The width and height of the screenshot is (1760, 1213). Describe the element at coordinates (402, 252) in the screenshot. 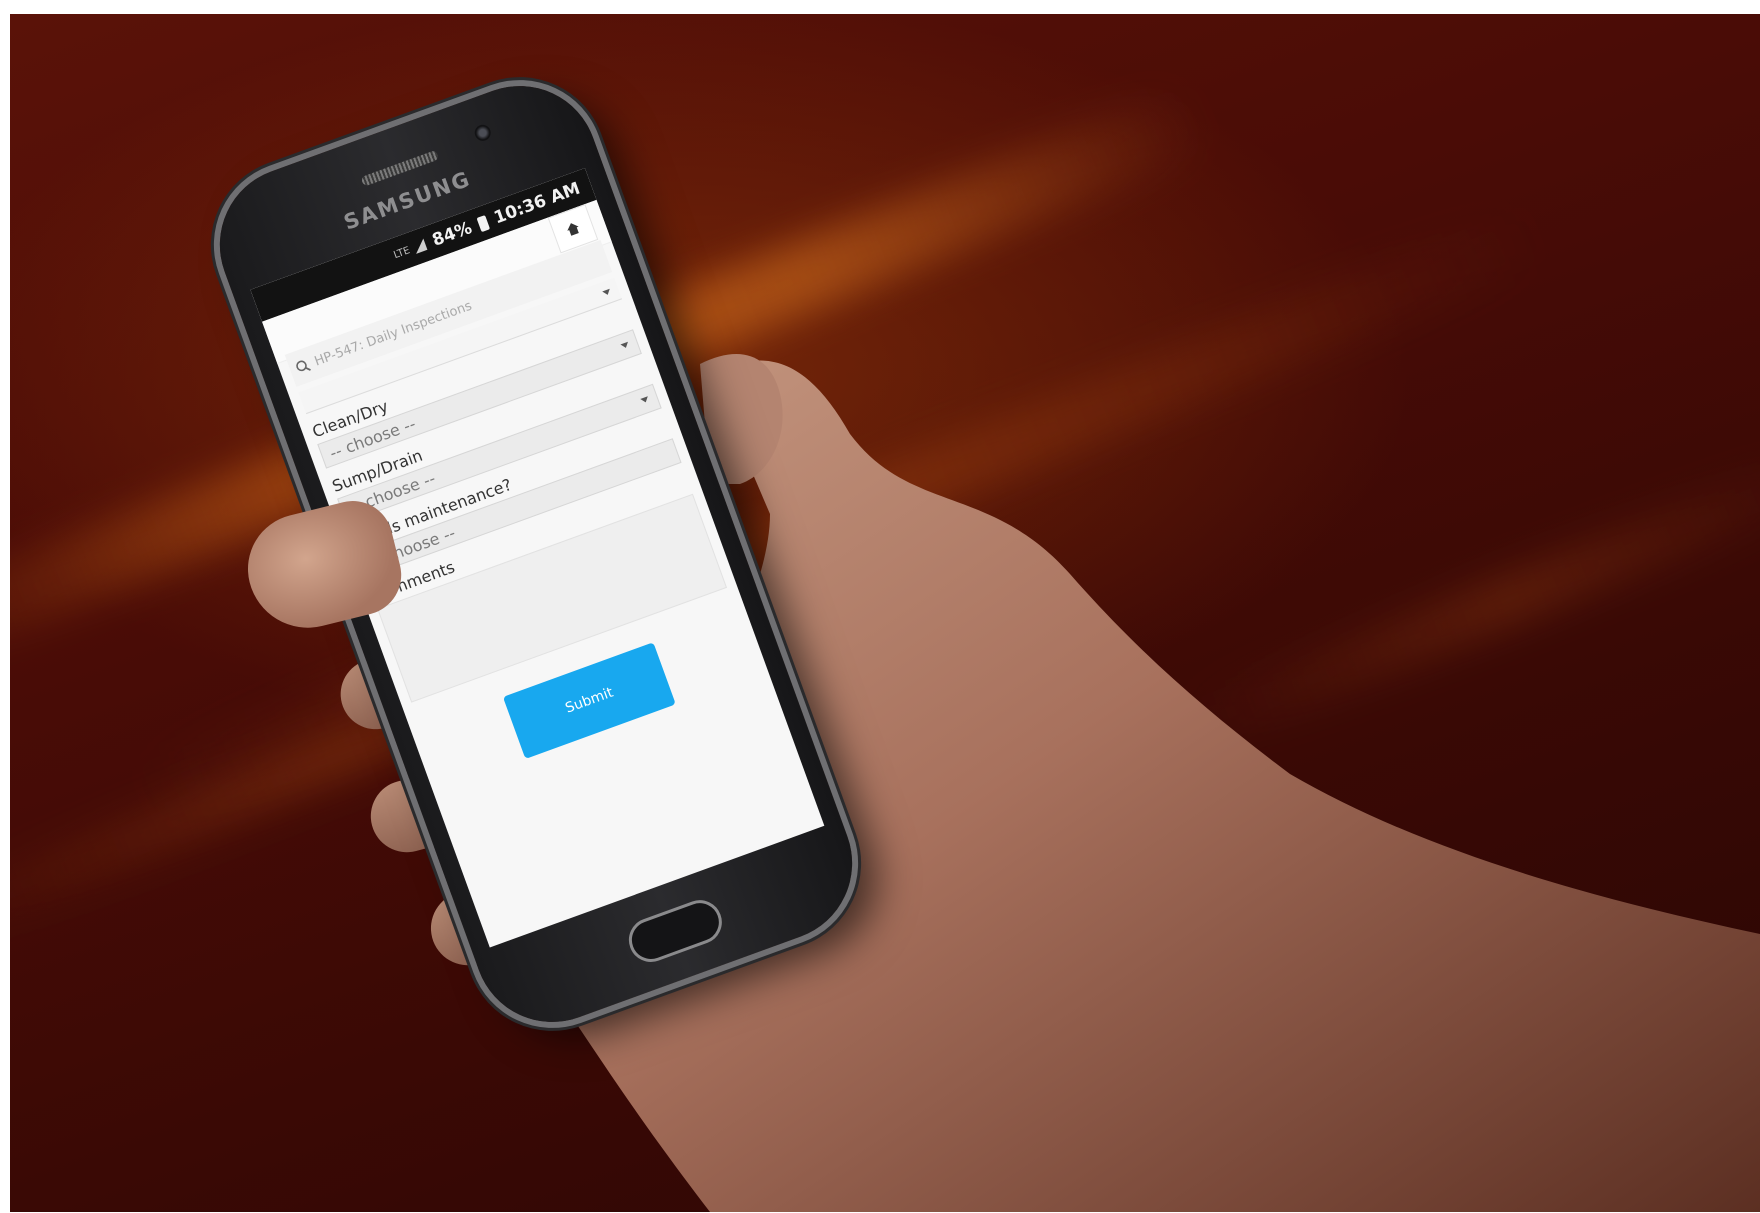

I see `network-label: LTE` at that location.